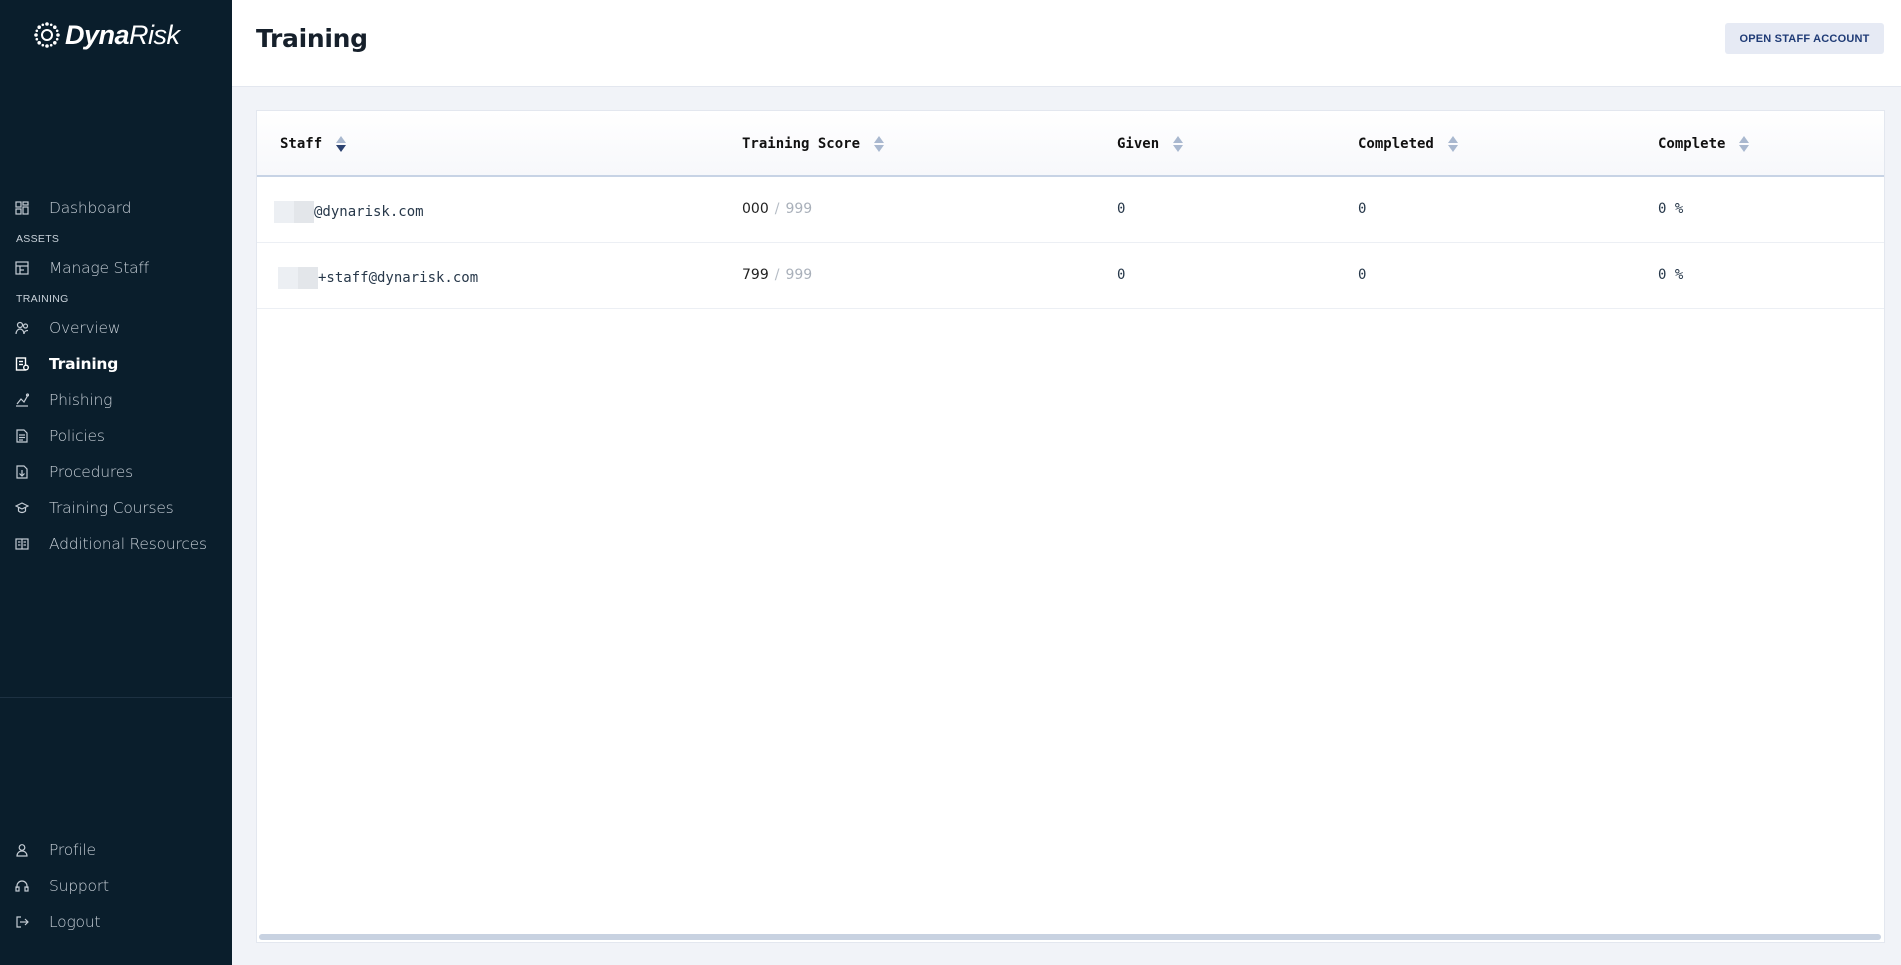 The height and width of the screenshot is (965, 1901). I want to click on logo-sun-icon, so click(47, 35).